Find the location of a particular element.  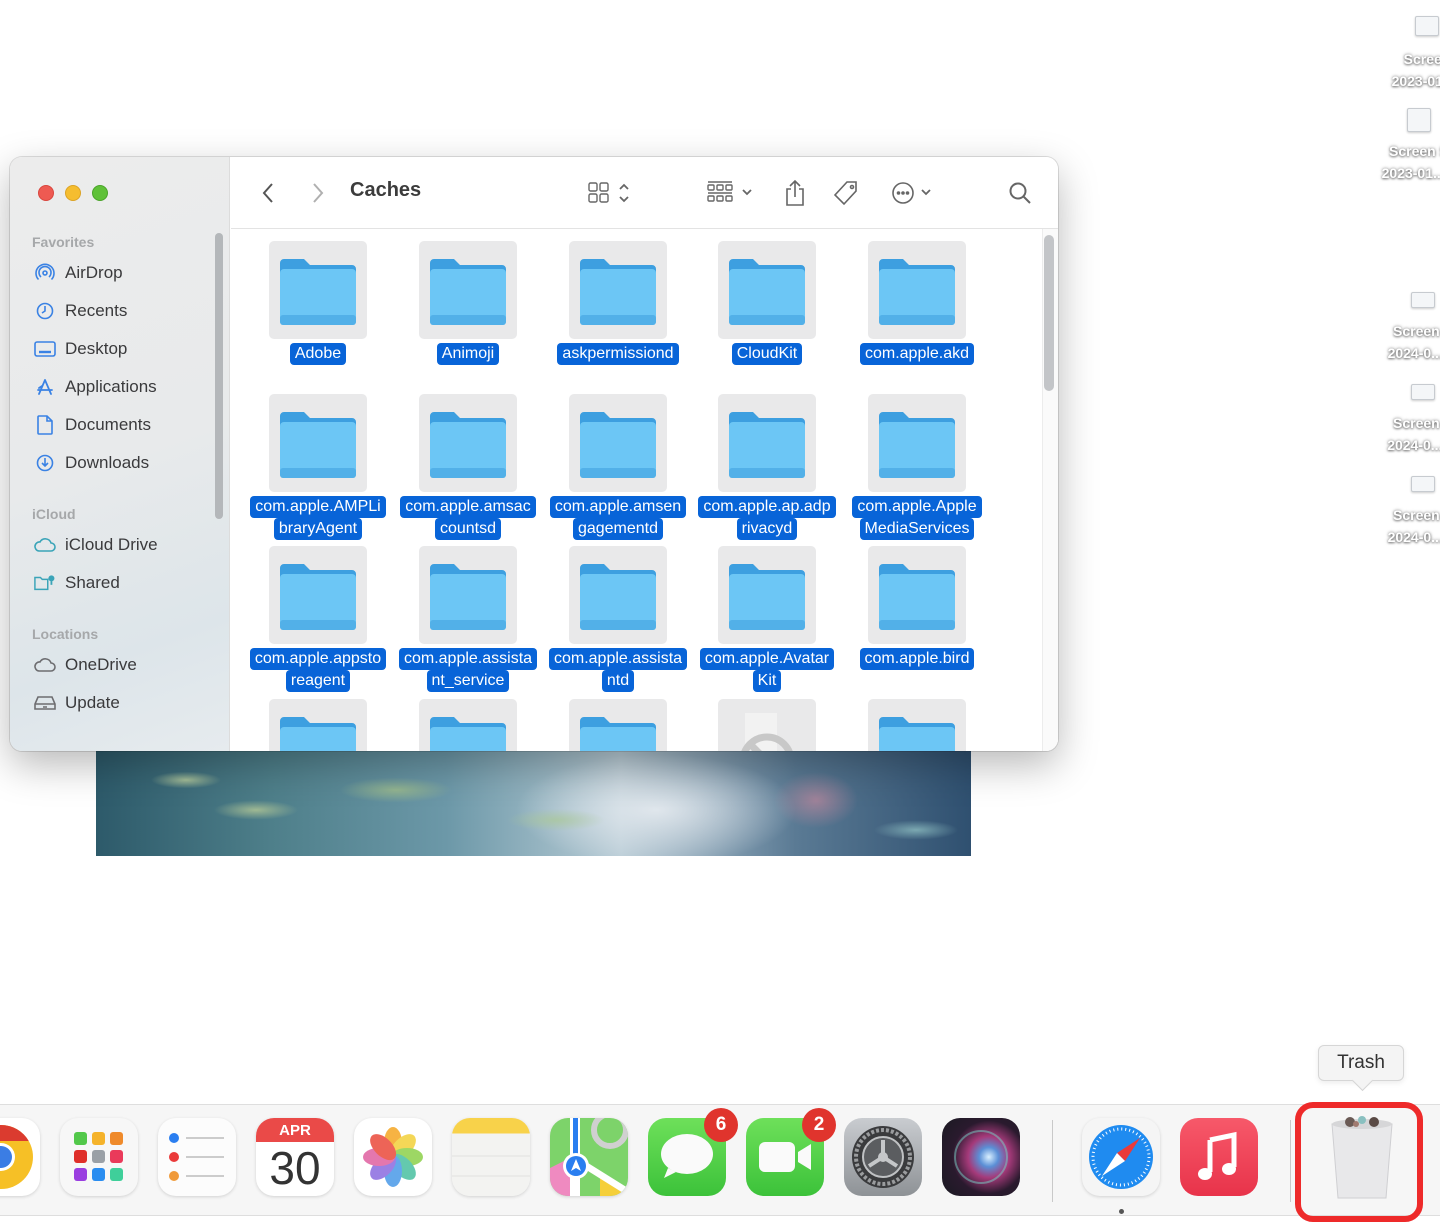

more-actions-button is located at coordinates (914, 193).